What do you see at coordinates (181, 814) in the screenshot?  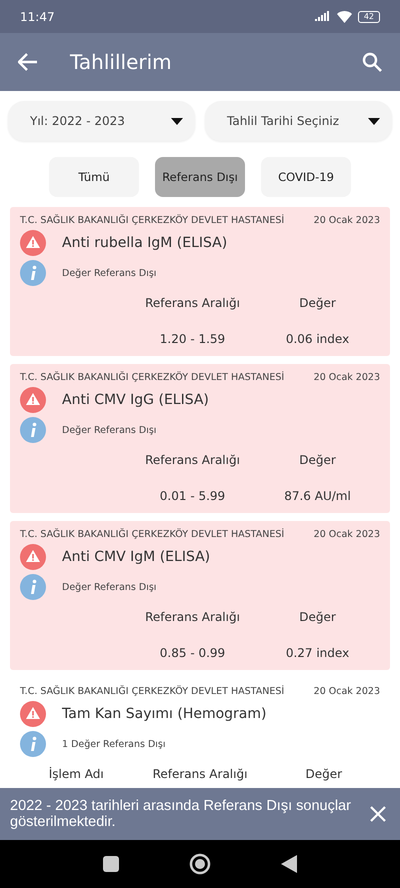 I see `snackbar-message: 2022 - 2023 tarihleri arasında Referans Dışı sonuçlar gösterilmektedir.` at bounding box center [181, 814].